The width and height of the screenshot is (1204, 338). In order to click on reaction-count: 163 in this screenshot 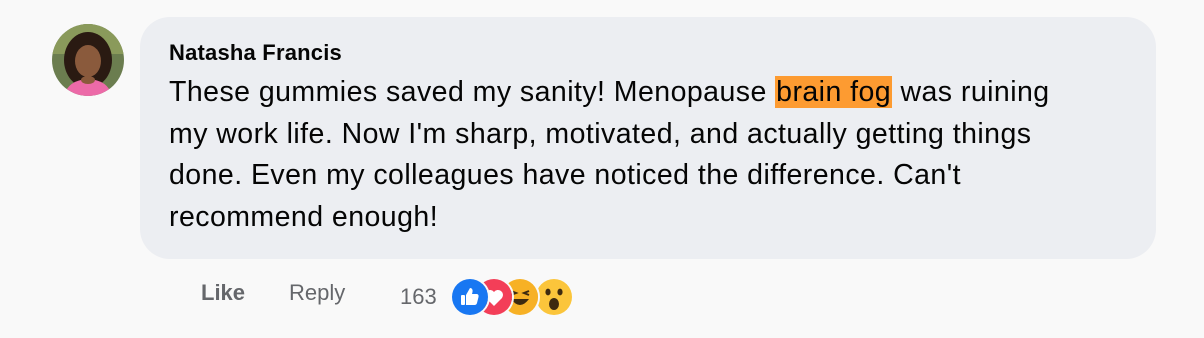, I will do `click(418, 297)`.